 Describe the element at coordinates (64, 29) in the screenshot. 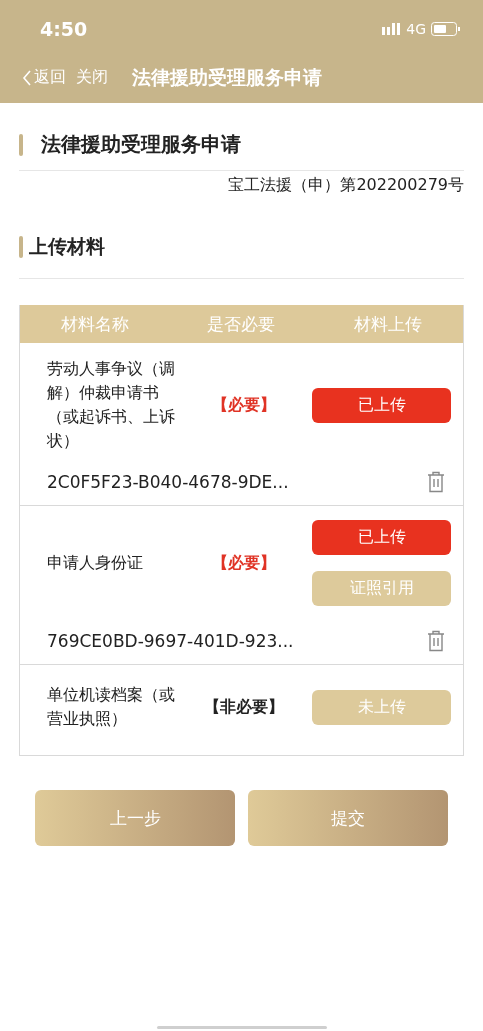

I see `status-time: 4:50` at that location.